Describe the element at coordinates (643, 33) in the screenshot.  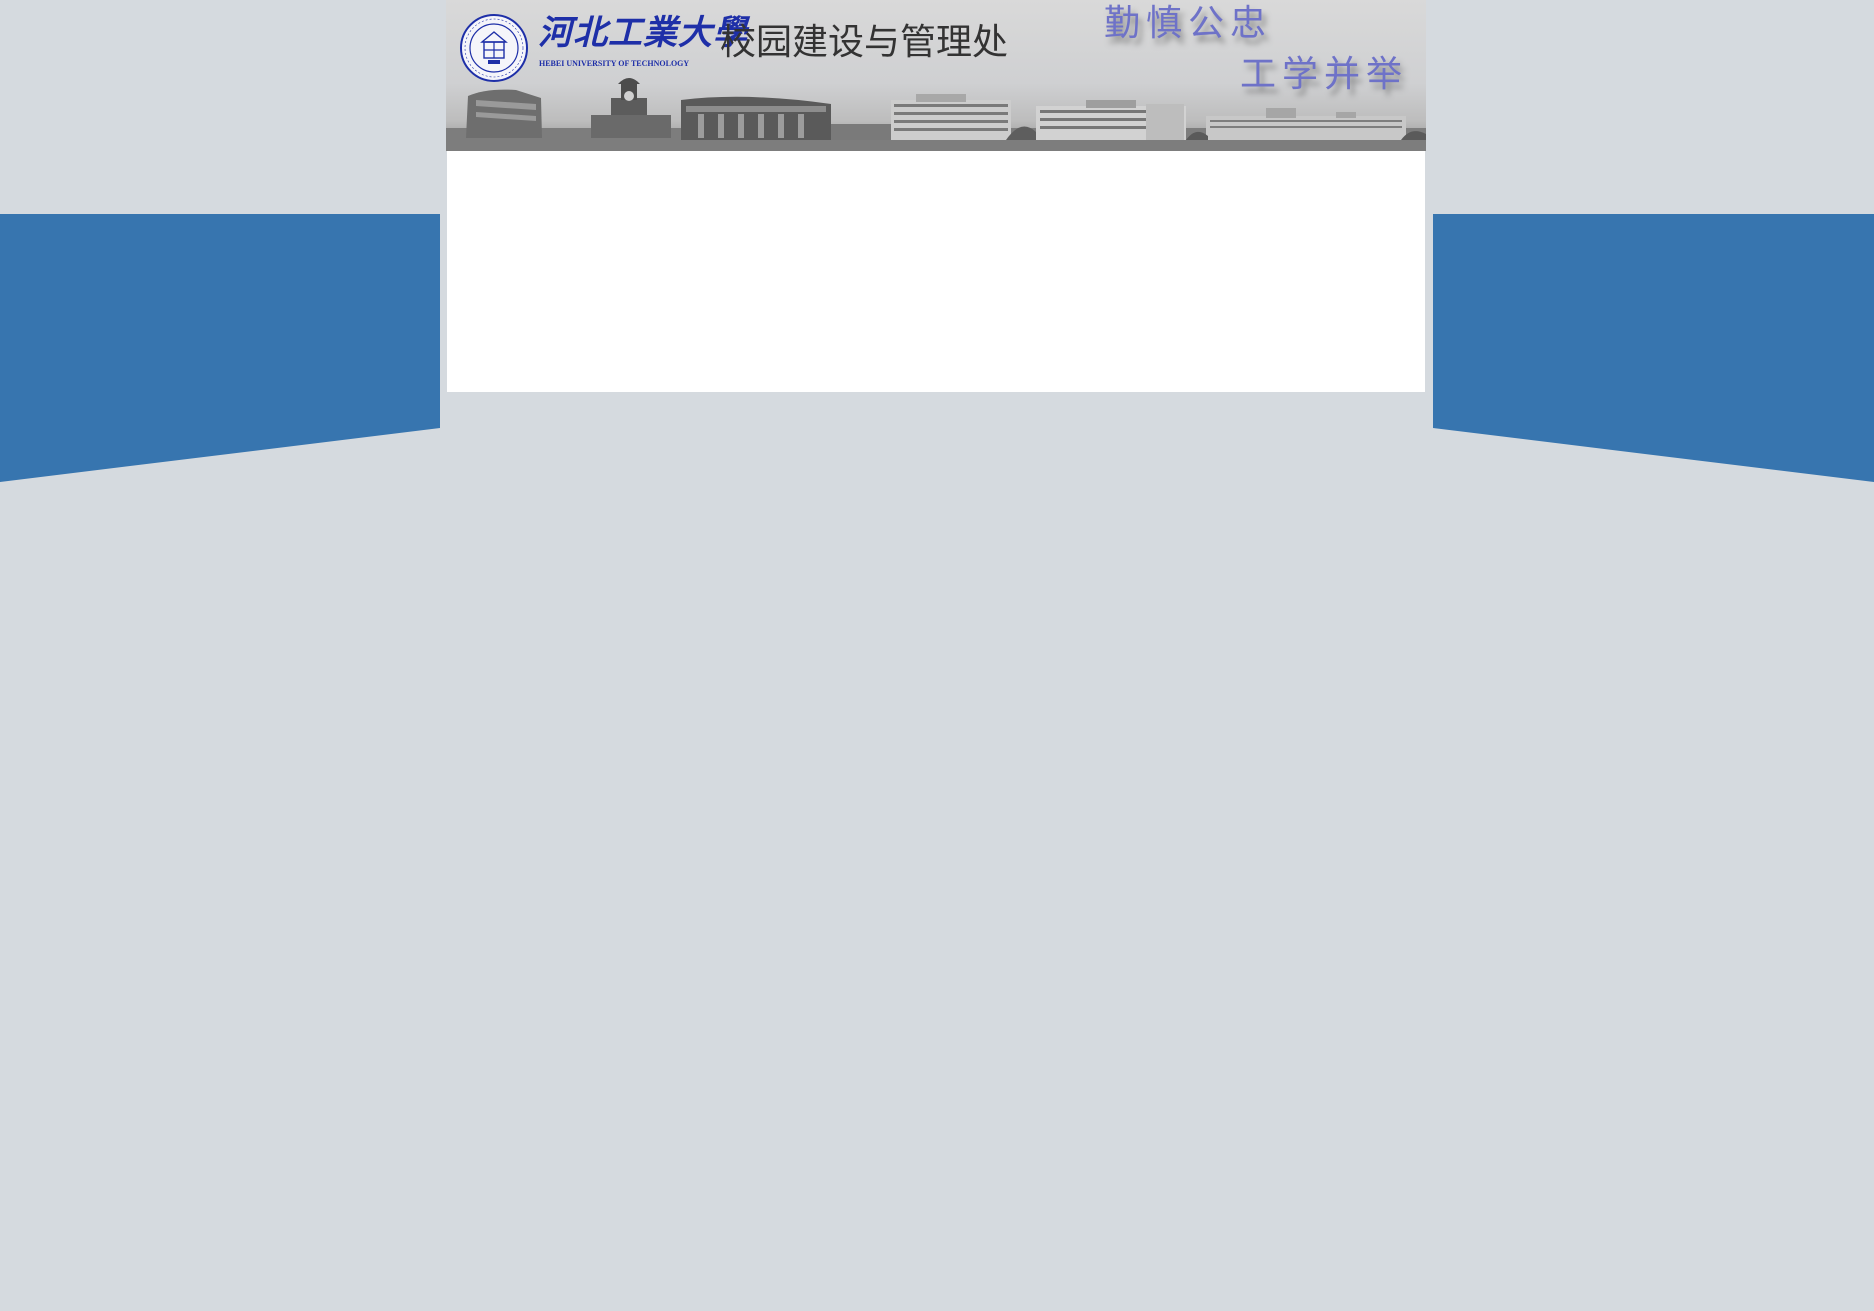
I see `university-name-cn: 河北工業大學` at that location.